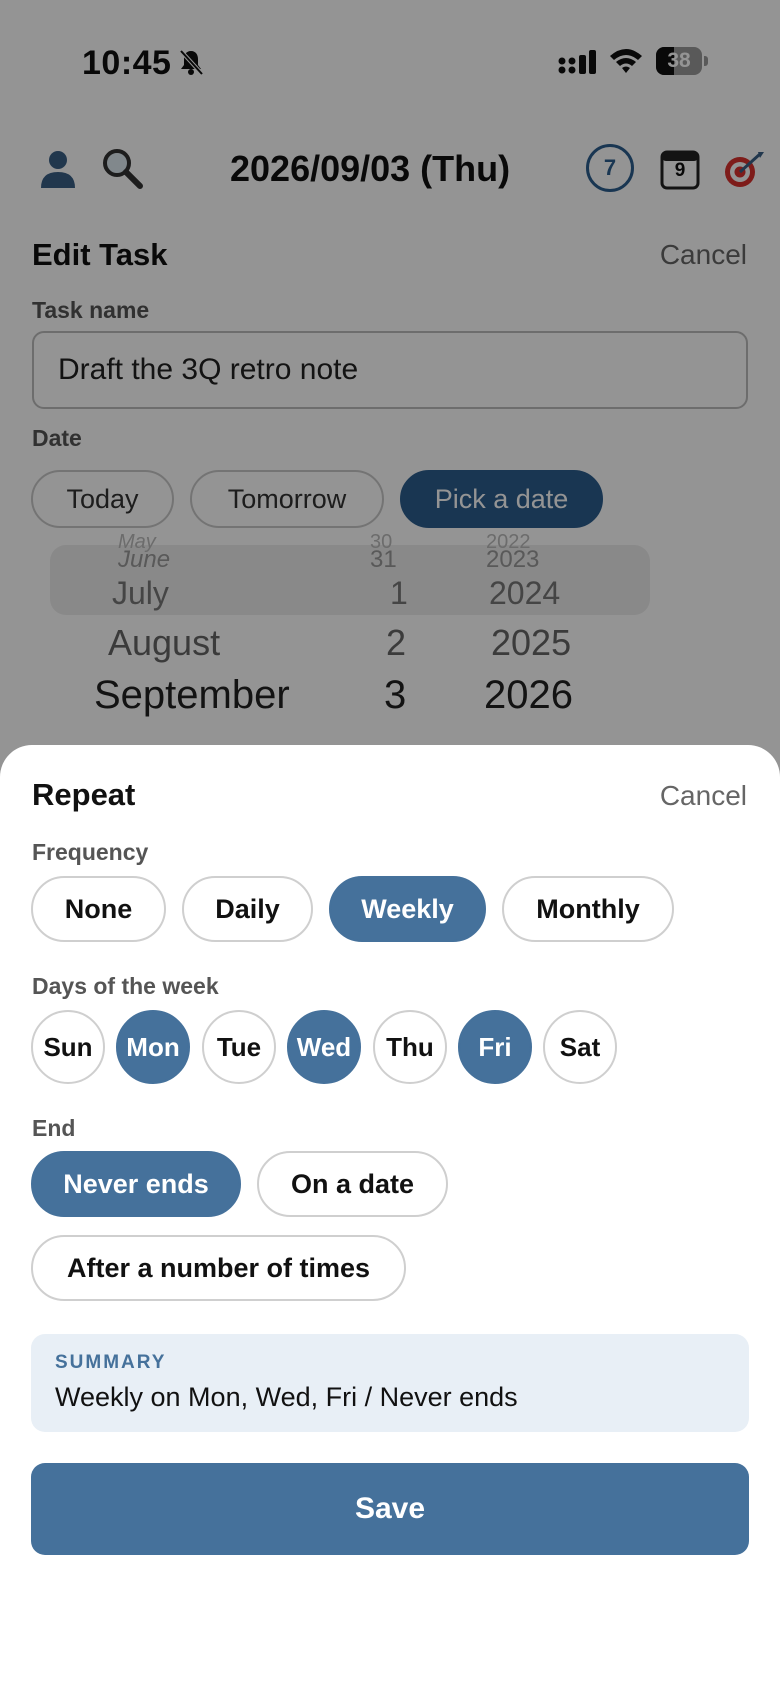 The height and width of the screenshot is (1695, 780). What do you see at coordinates (407, 909) in the screenshot?
I see `frequency-weekly-button: Weekly` at bounding box center [407, 909].